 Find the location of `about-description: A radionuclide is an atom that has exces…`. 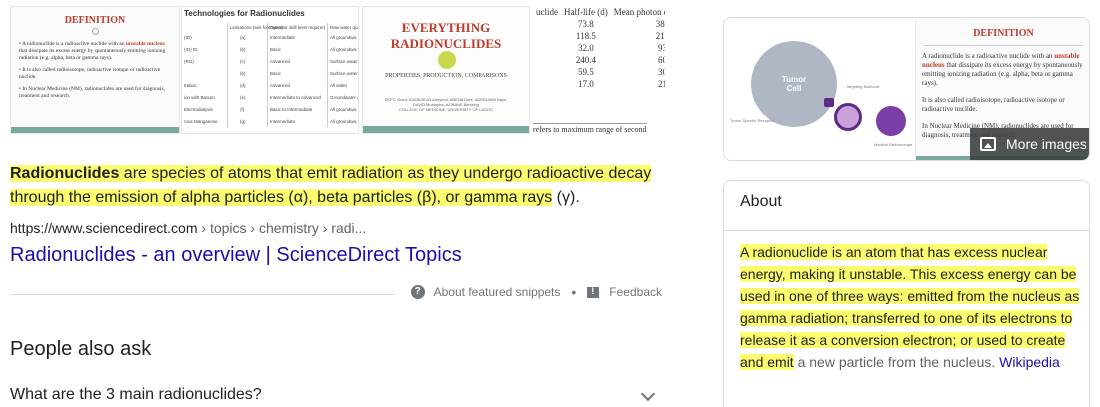

about-description: A radionuclide is an atom that has exces… is located at coordinates (910, 307).